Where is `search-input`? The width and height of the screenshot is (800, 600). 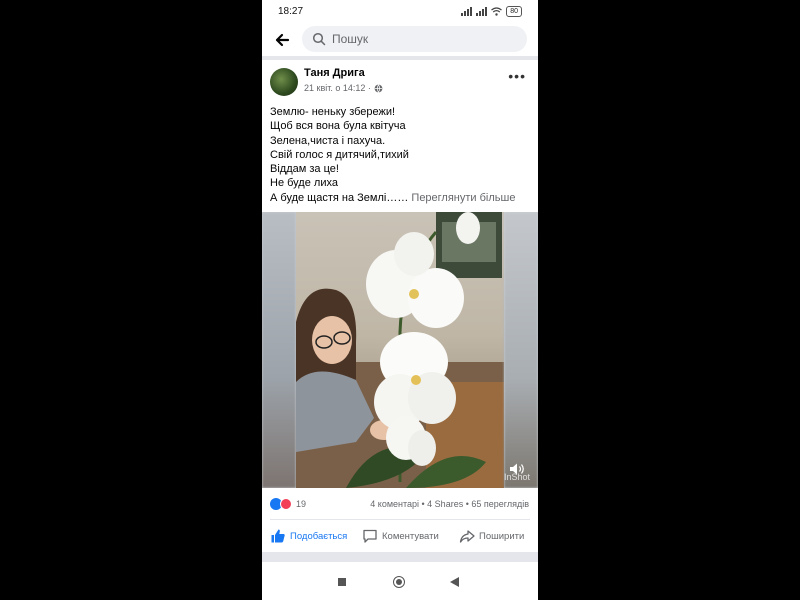 search-input is located at coordinates (427, 39).